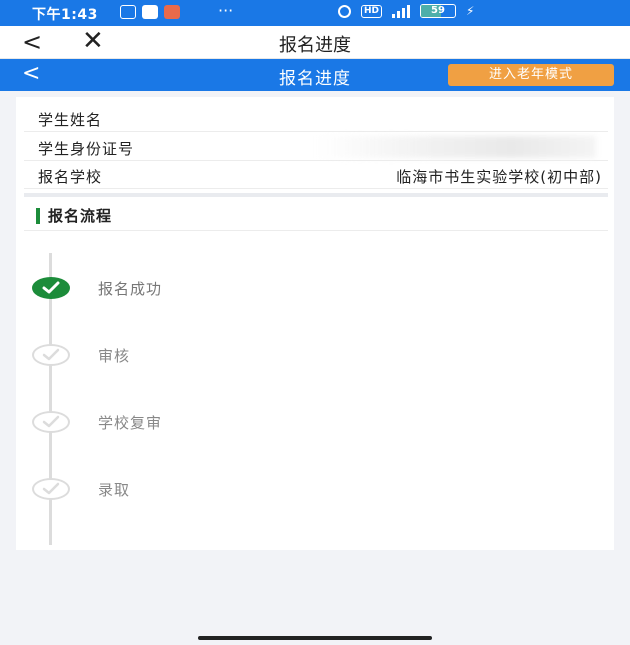 The width and height of the screenshot is (630, 645). I want to click on section-header: 报名流程, so click(316, 215).